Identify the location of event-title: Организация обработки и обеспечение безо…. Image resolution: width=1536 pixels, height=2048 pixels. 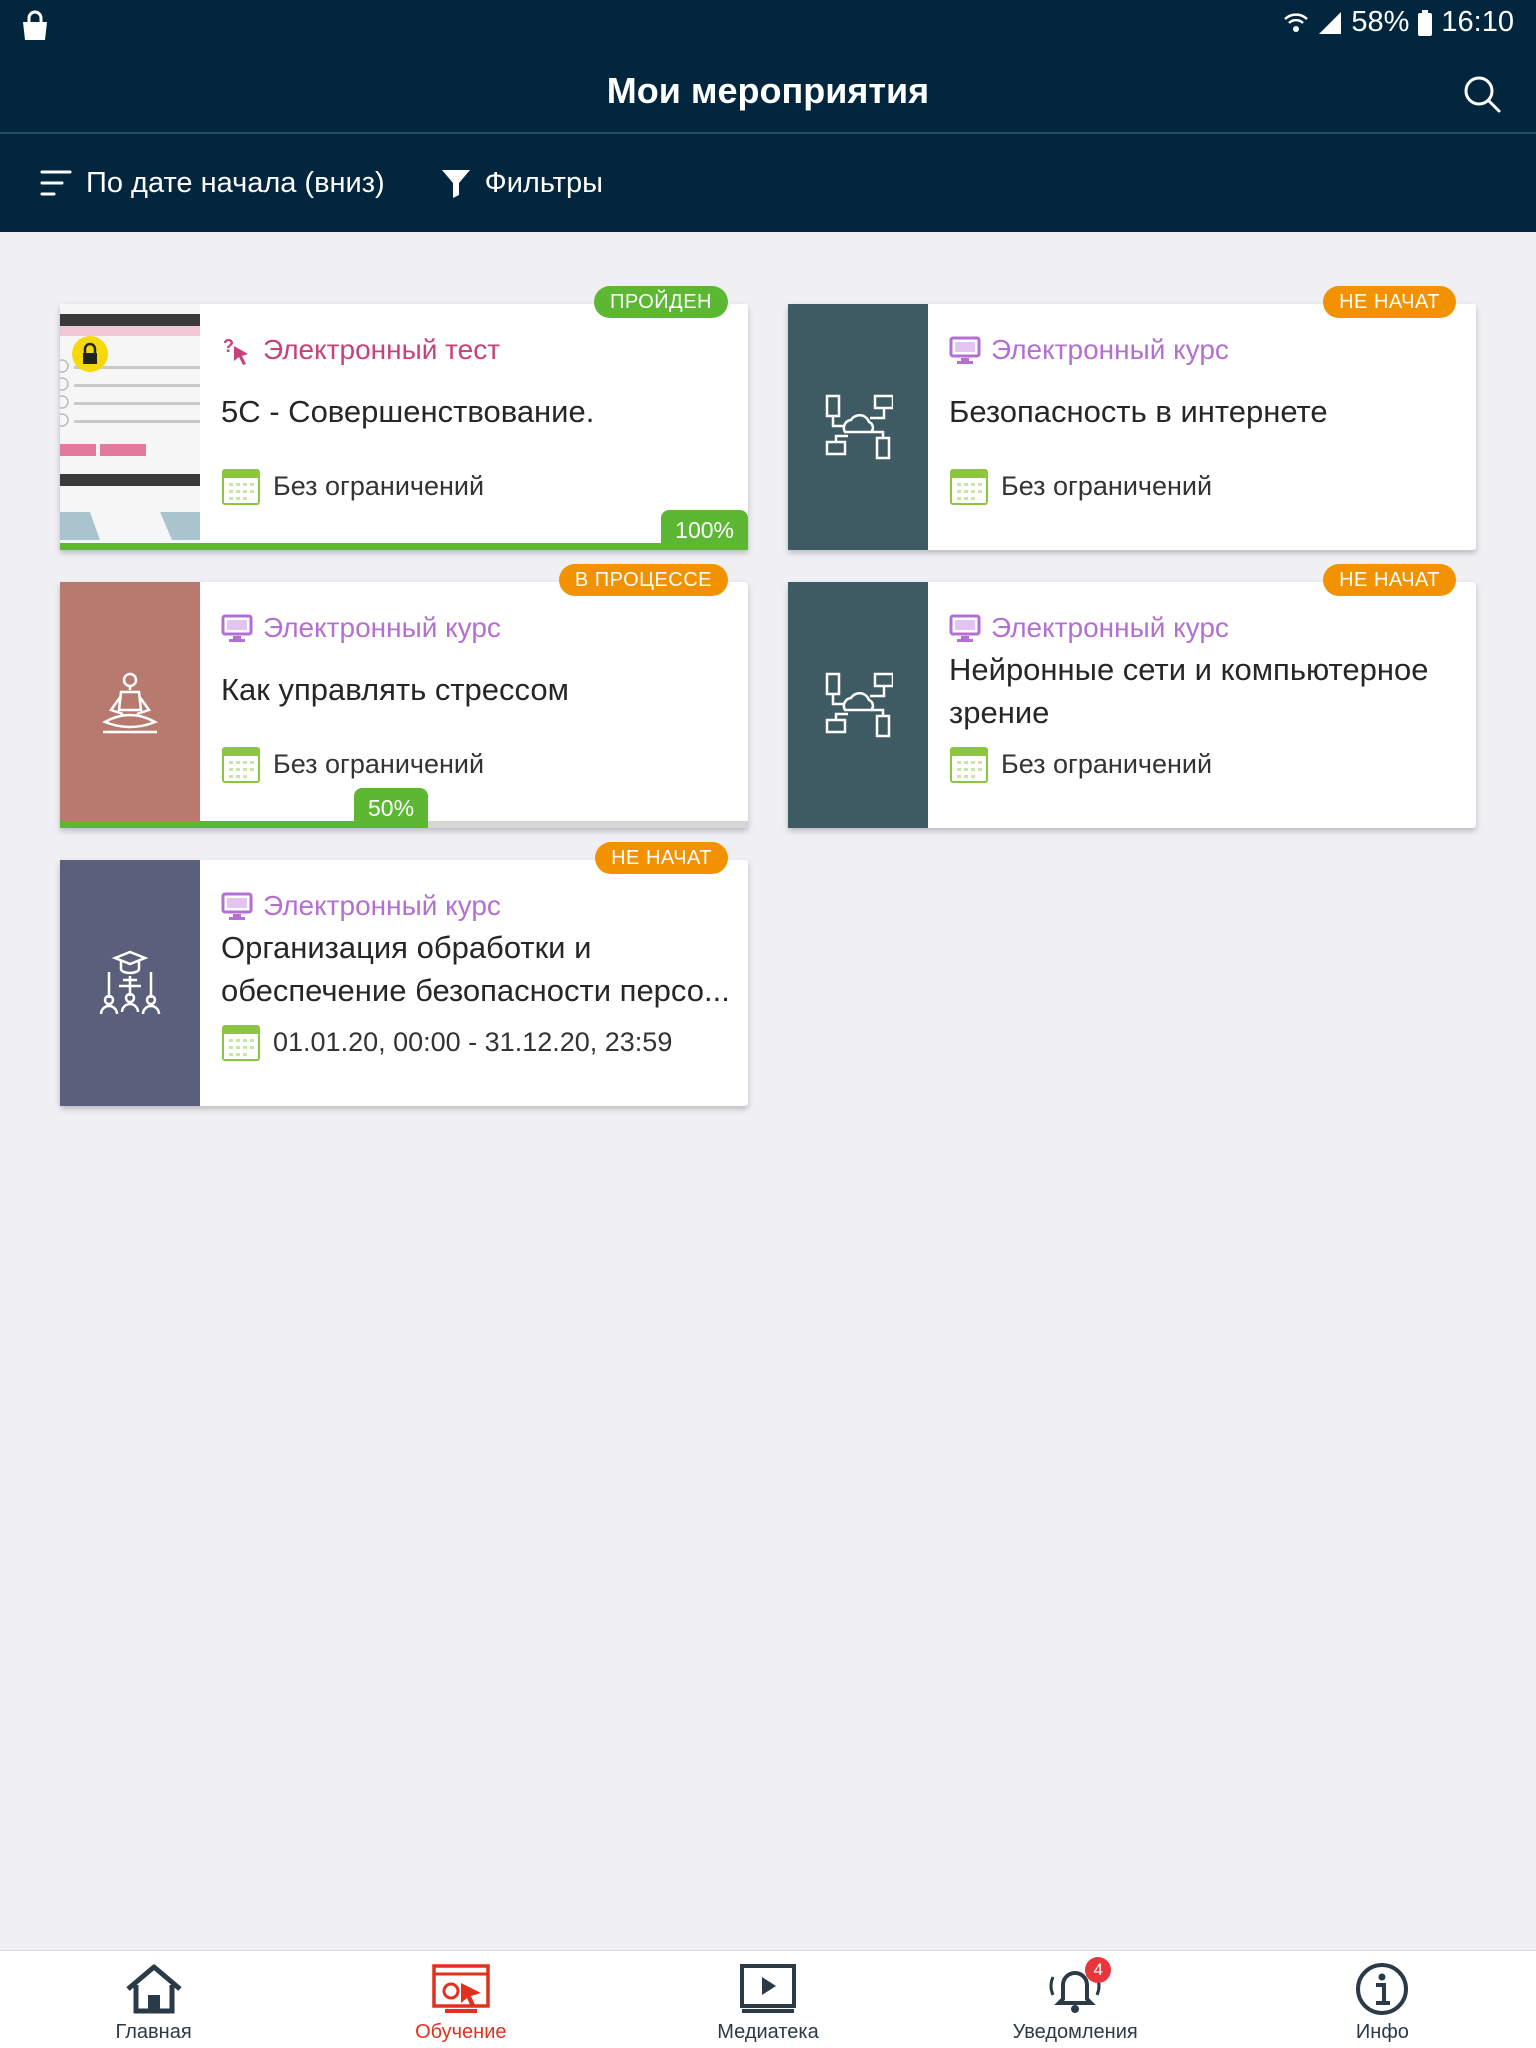
(475, 969).